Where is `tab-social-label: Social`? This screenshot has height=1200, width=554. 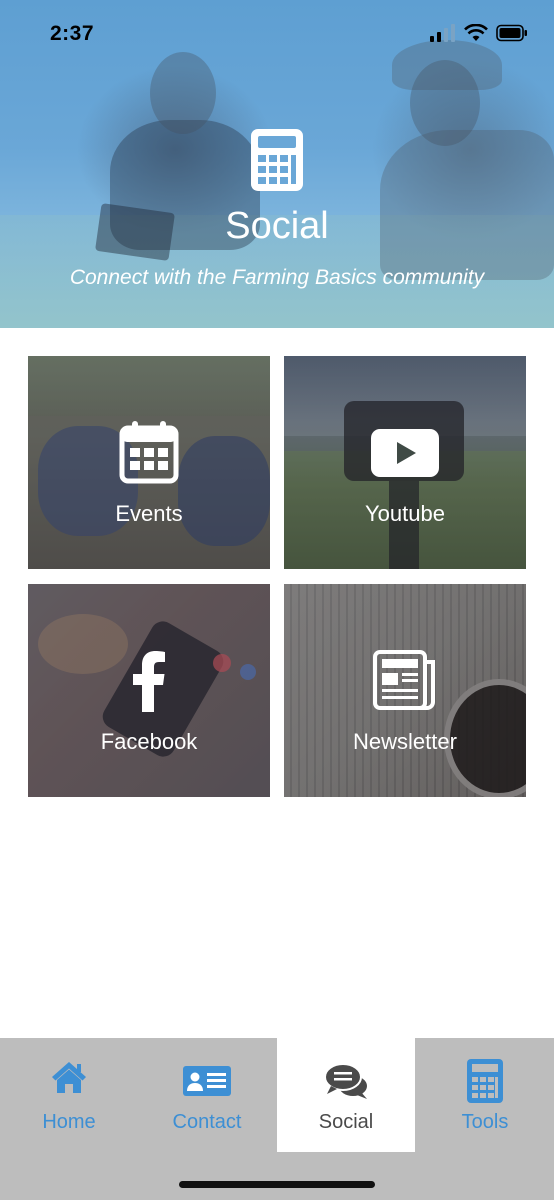 tab-social-label: Social is located at coordinates (346, 1122).